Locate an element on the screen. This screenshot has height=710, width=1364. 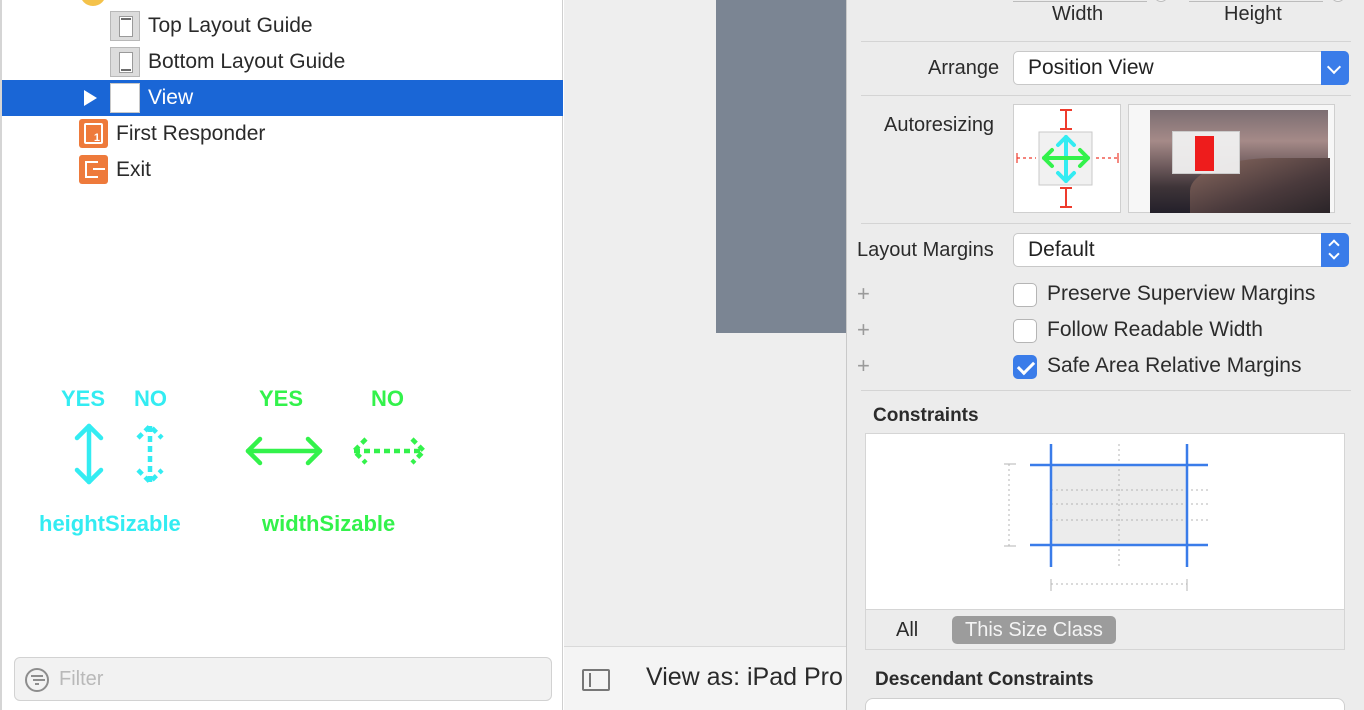
preview-frame is located at coordinates (1206, 152).